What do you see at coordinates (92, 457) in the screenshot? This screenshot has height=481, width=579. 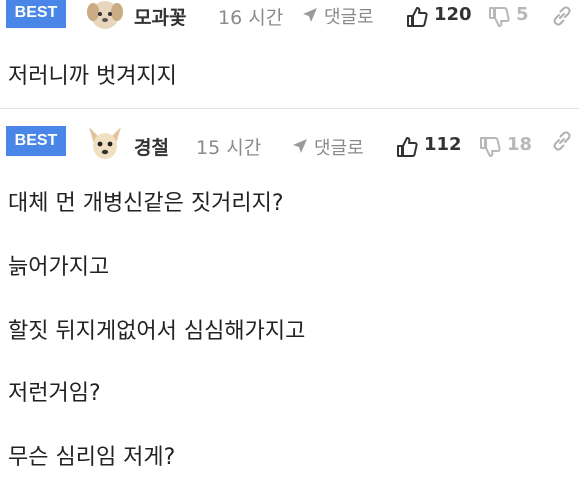 I see `comment-text-line: 무슨 심리임 저게?` at bounding box center [92, 457].